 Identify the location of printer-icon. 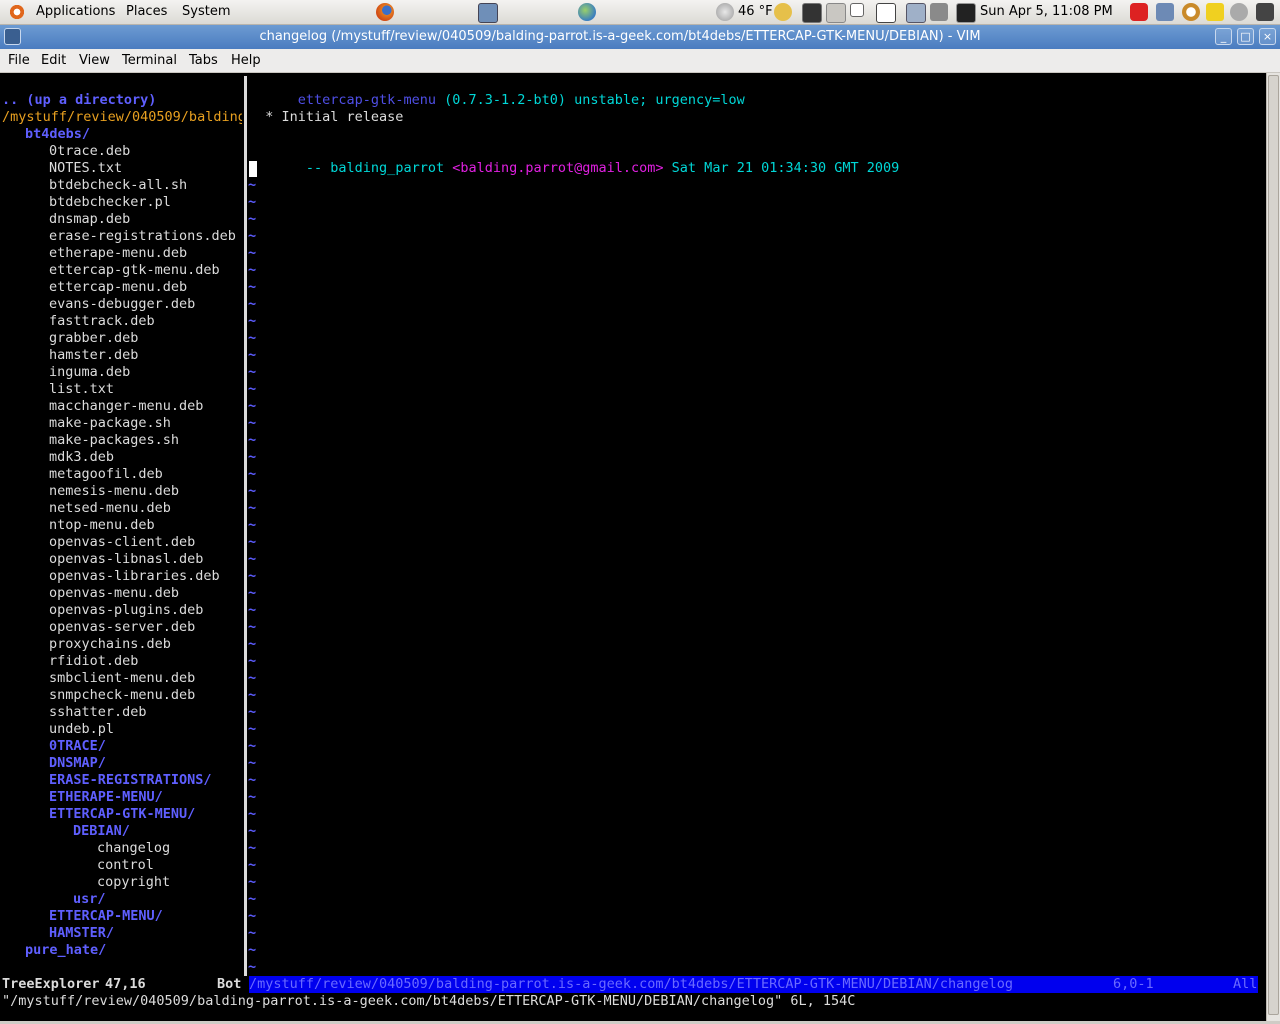
(916, 13).